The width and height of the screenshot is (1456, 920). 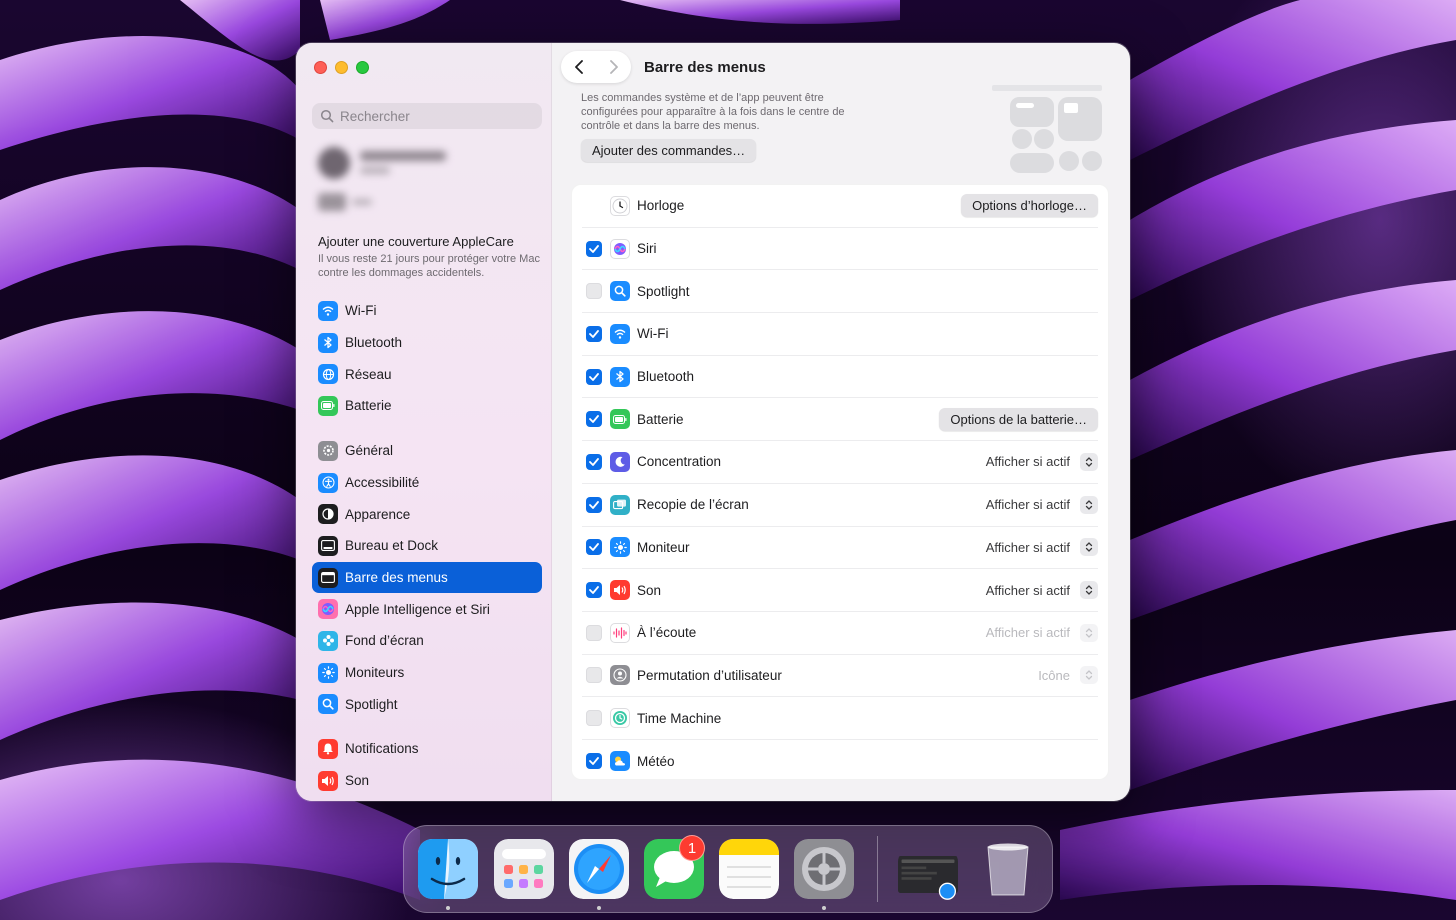 I want to click on sidebar-group-notifications: Notifications Son, so click(x=427, y=764).